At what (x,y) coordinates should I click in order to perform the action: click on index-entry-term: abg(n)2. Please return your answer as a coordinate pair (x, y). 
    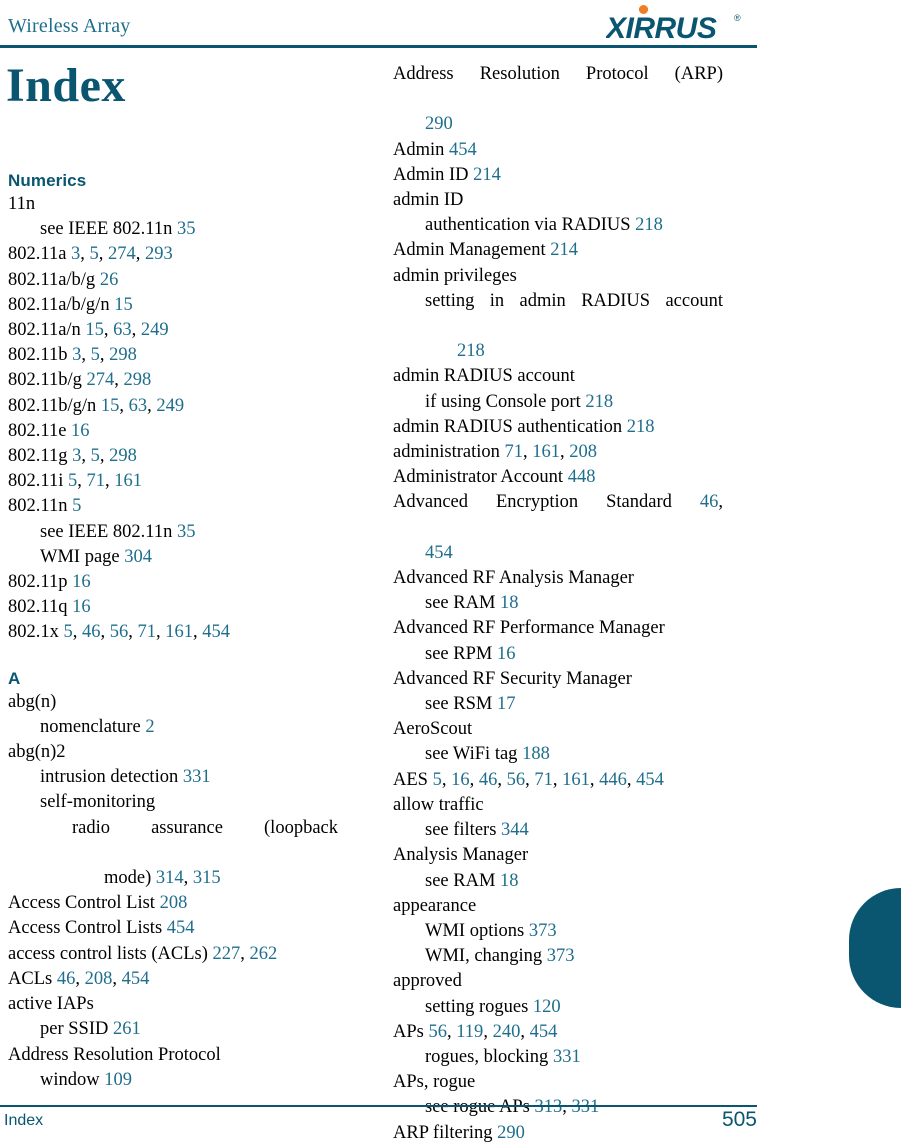
    Looking at the image, I should click on (37, 752).